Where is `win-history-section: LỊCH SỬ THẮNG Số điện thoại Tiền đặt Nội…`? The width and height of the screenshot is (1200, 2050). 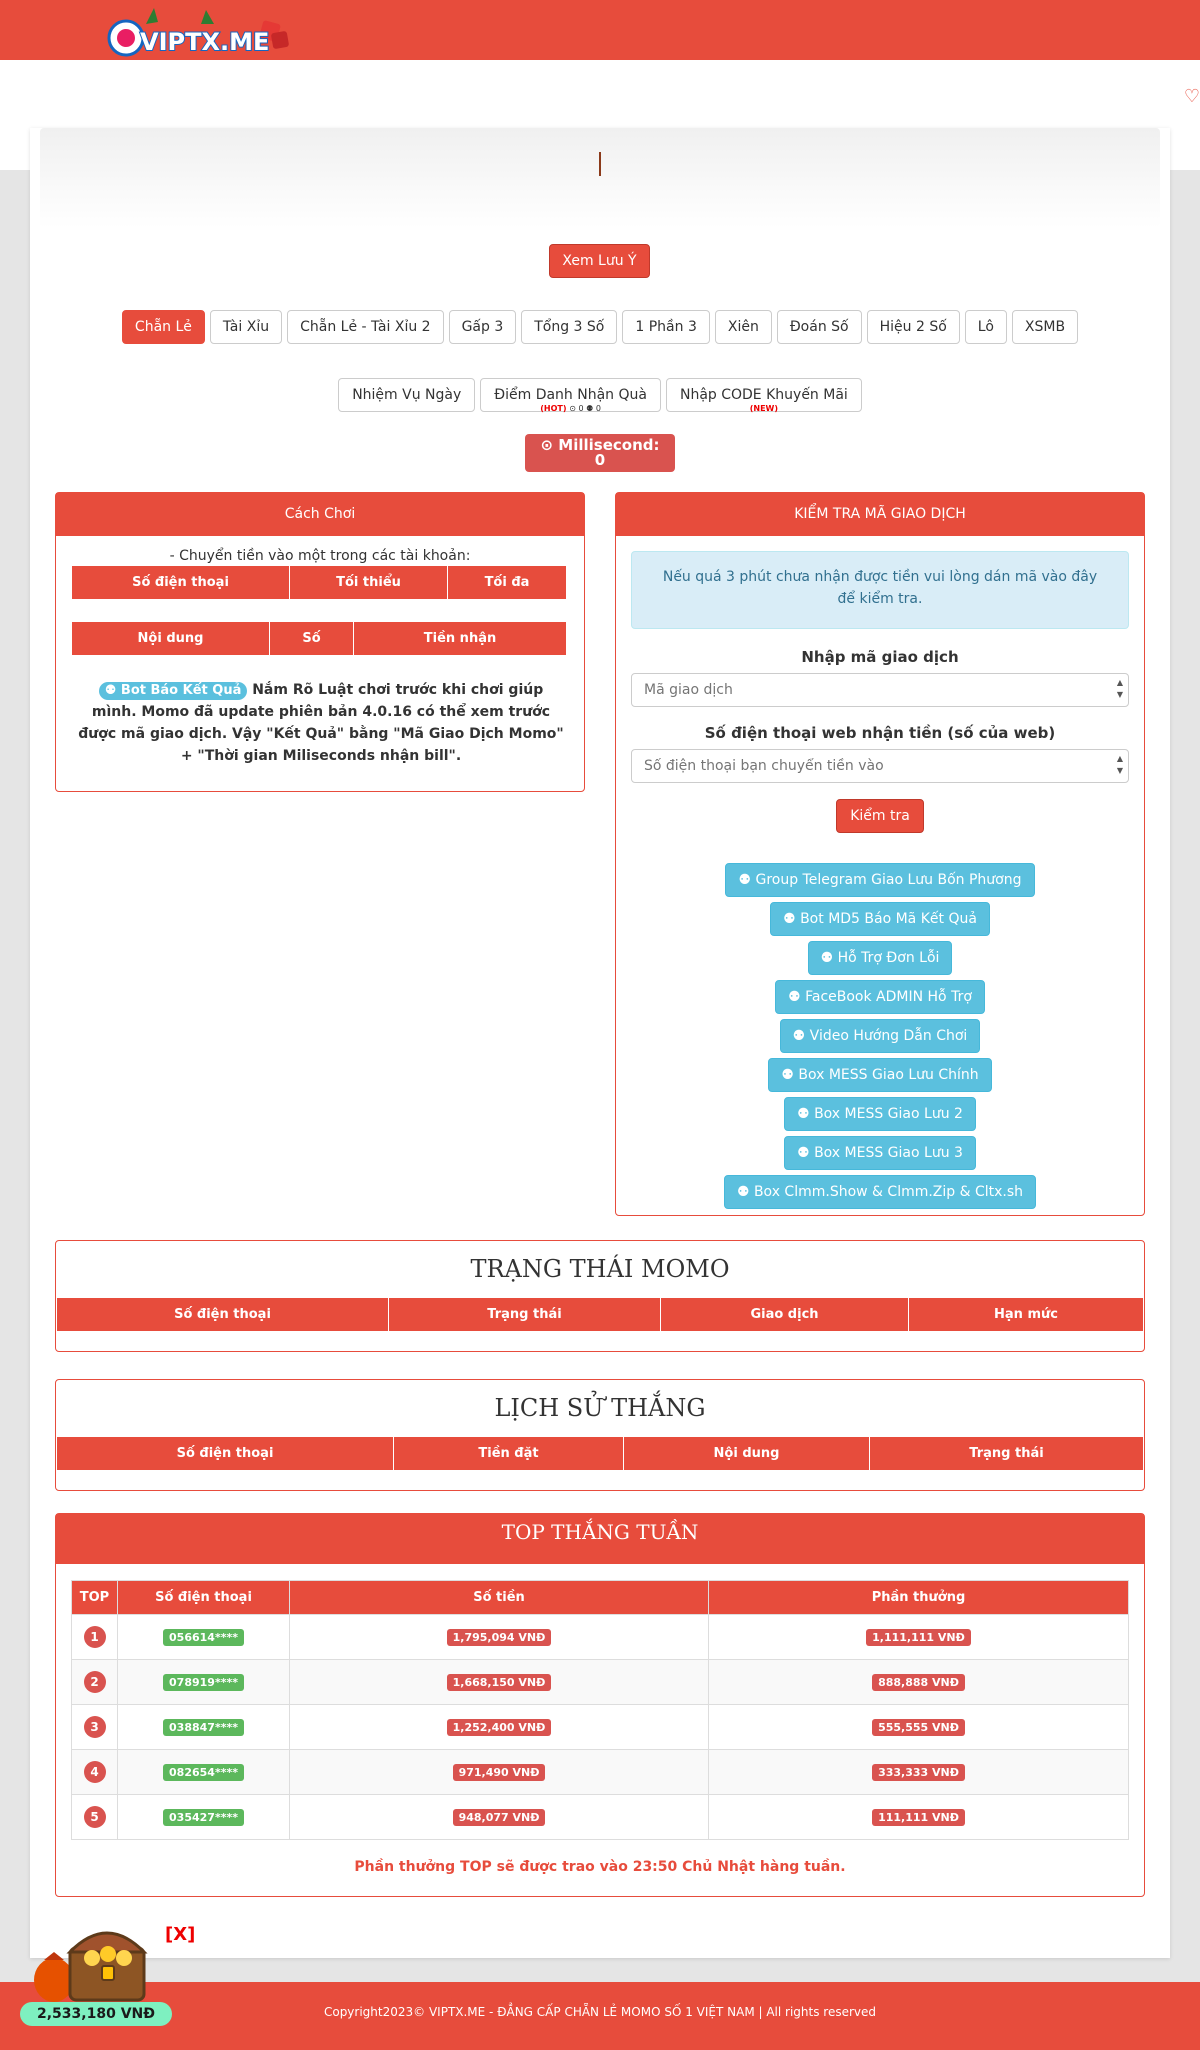
win-history-section: LỊCH SỬ THẮNG Số điện thoại Tiền đặt Nội… is located at coordinates (600, 1435).